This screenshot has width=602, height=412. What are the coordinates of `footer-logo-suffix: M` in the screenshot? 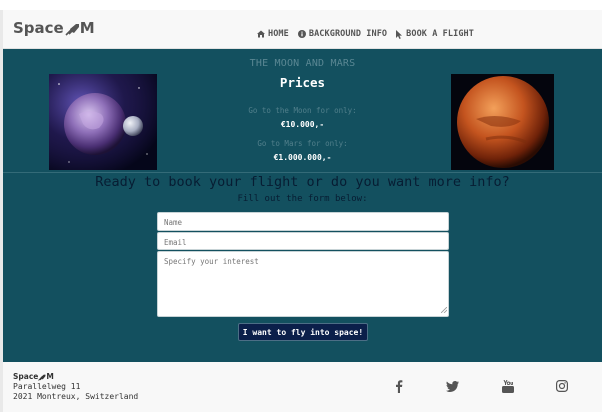 It's located at (50, 376).